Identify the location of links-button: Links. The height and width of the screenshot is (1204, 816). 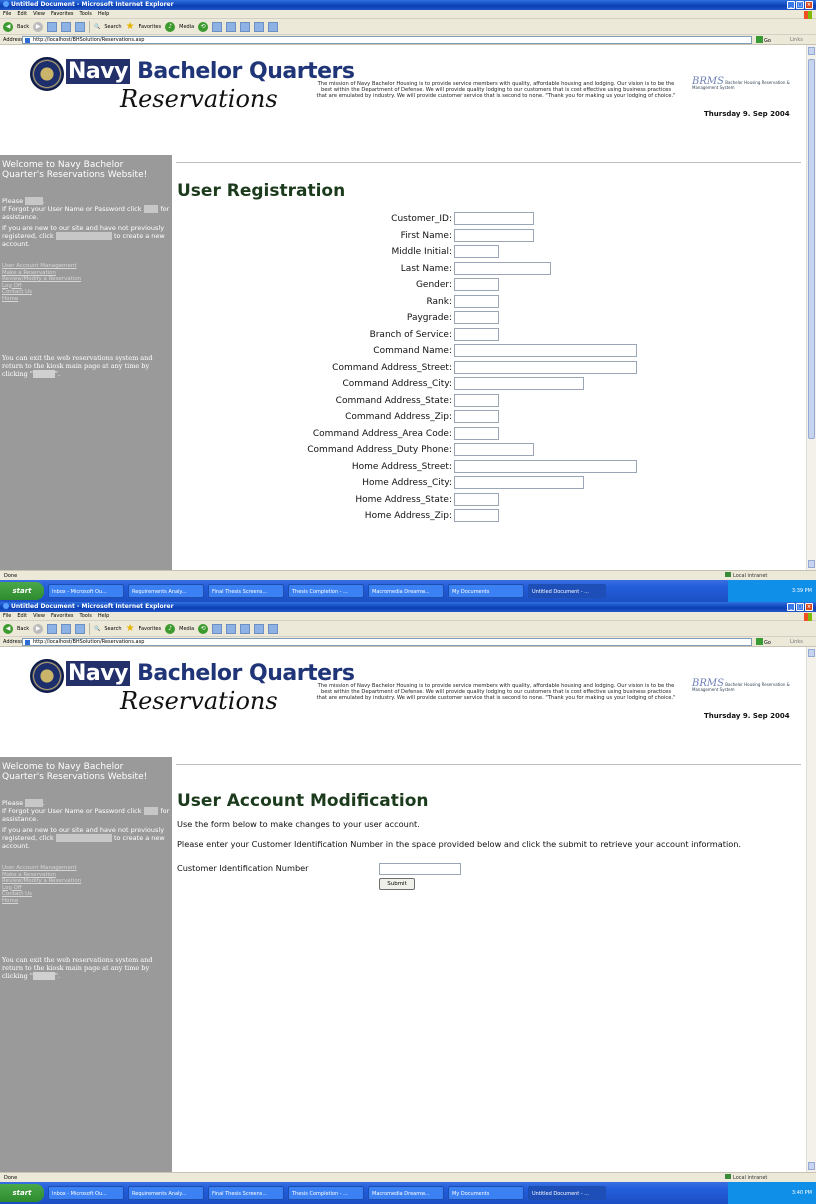
(796, 40).